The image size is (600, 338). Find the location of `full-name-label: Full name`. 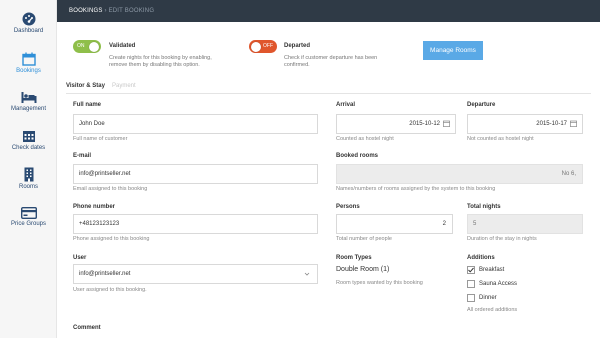

full-name-label: Full name is located at coordinates (87, 105).